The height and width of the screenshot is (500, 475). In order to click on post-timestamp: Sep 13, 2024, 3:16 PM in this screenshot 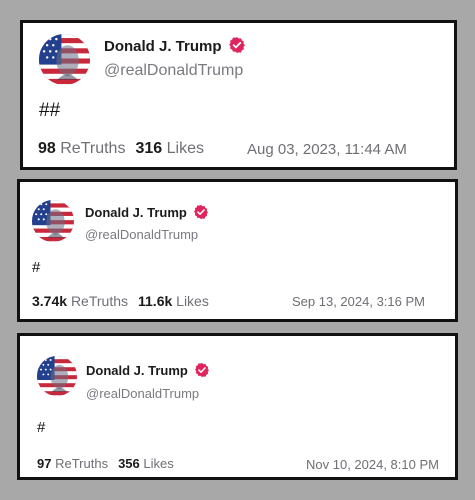, I will do `click(358, 301)`.